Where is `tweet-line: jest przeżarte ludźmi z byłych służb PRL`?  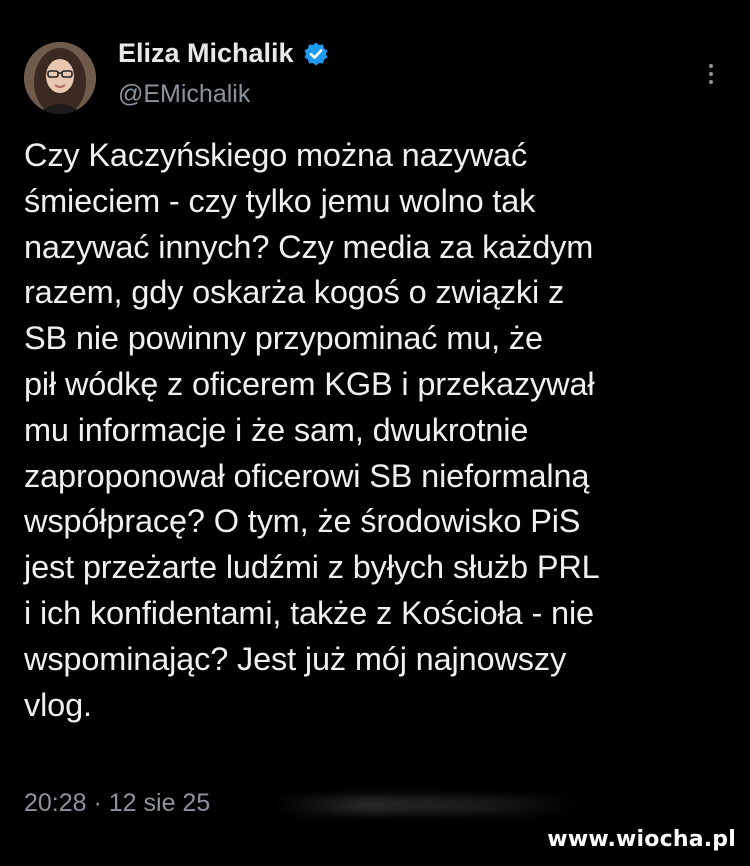 tweet-line: jest przeżarte ludźmi z byłych służb PRL is located at coordinates (312, 567).